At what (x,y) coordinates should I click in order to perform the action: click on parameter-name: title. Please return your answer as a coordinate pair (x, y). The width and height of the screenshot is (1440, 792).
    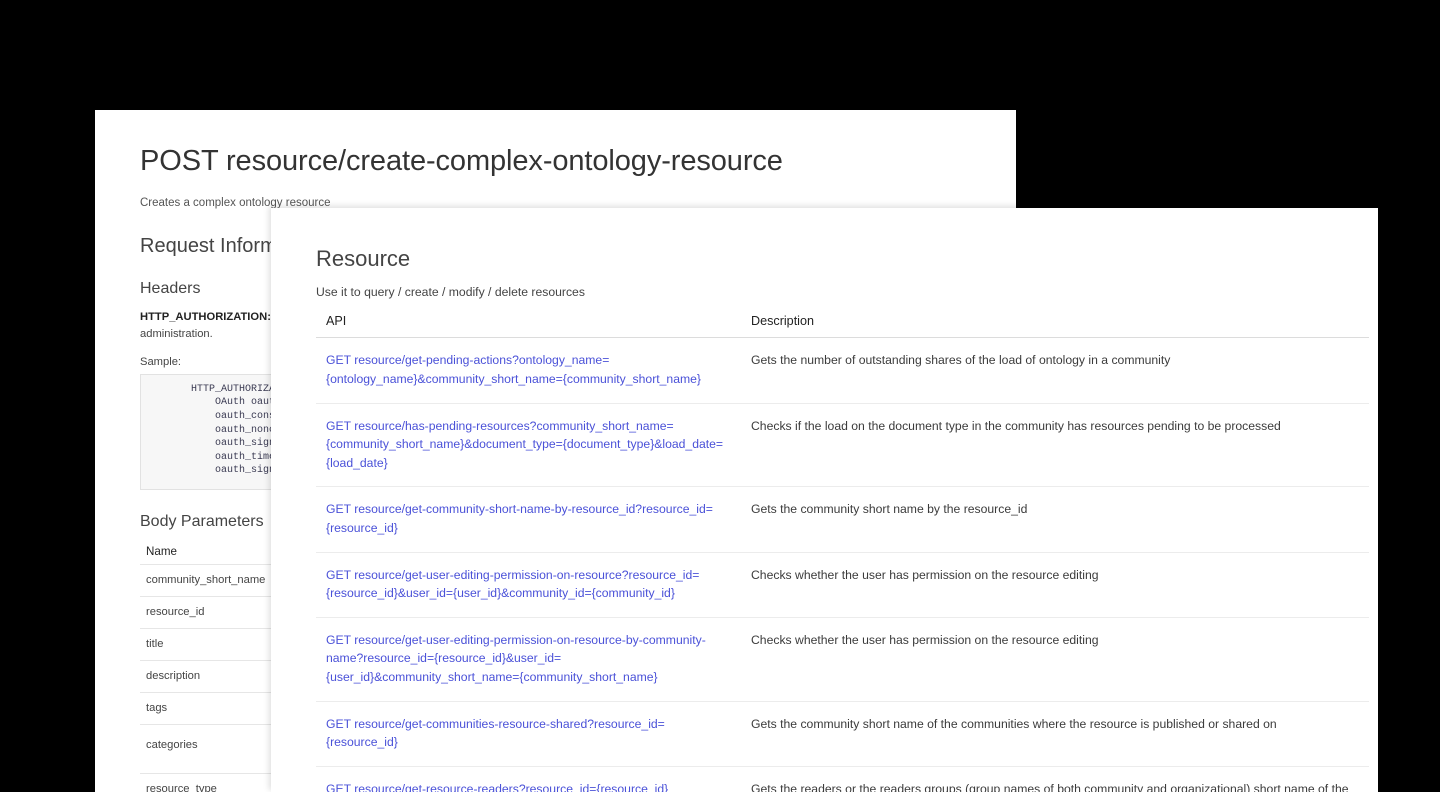
    Looking at the image, I should click on (210, 644).